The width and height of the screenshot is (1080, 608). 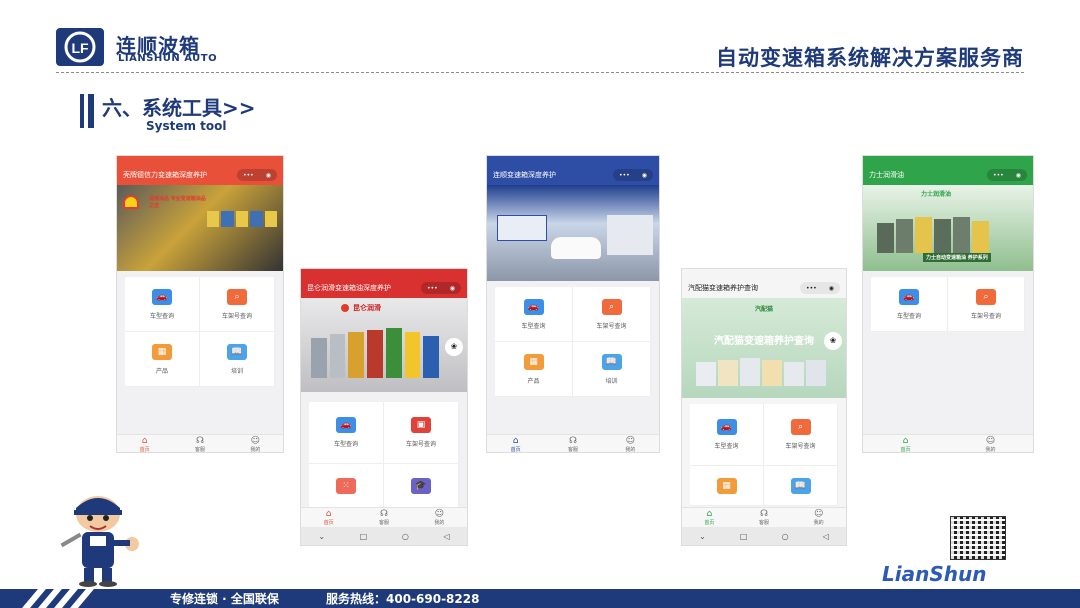 What do you see at coordinates (630, 235) in the screenshot?
I see `workshop-shelf` at bounding box center [630, 235].